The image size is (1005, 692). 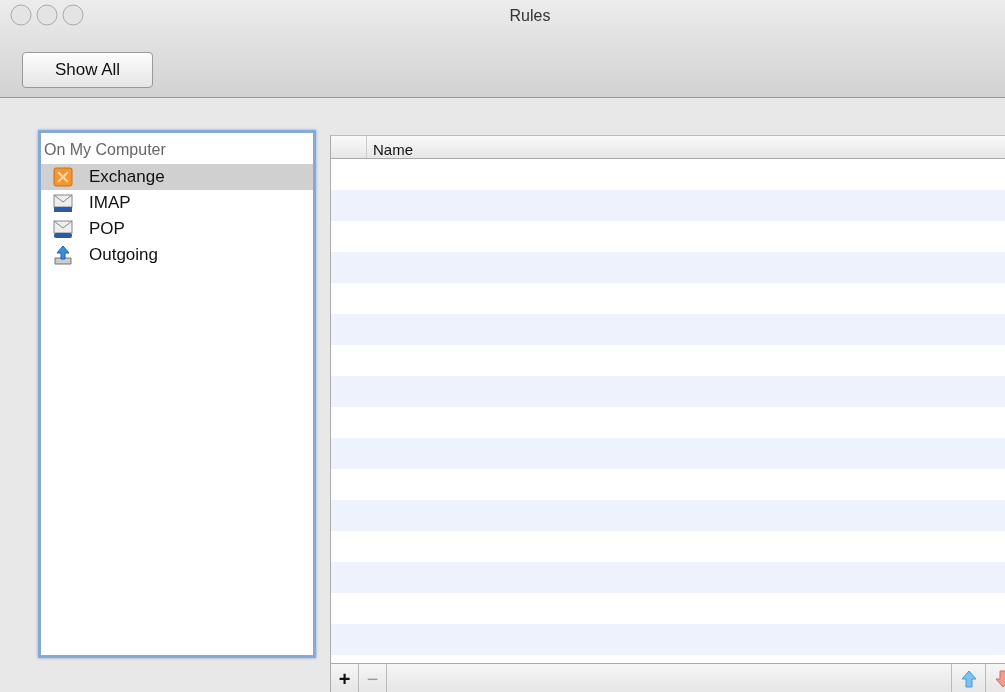 What do you see at coordinates (105, 150) in the screenshot?
I see `section-header: On My Computer` at bounding box center [105, 150].